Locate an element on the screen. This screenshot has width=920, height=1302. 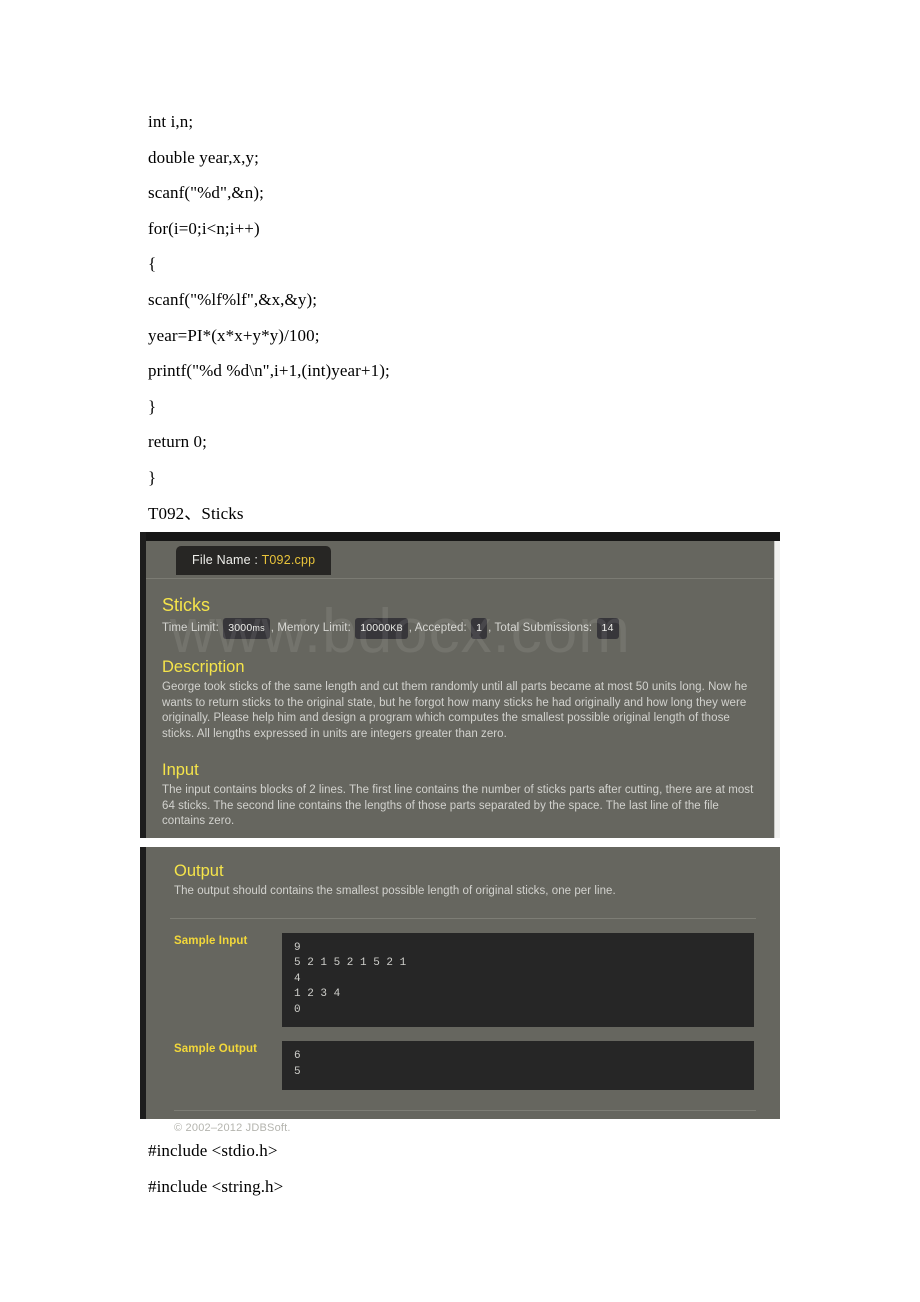
code-line: #include <string.h> is located at coordinates (216, 1186).